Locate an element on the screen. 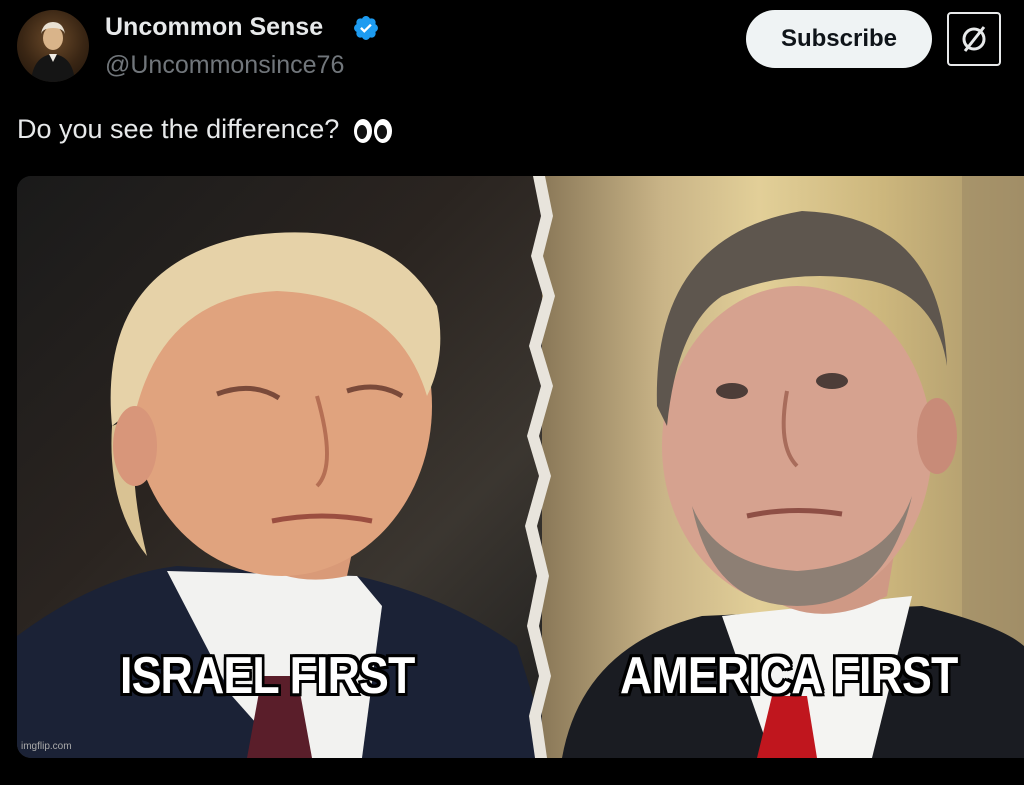 This screenshot has width=1024, height=785. author-avatar is located at coordinates (53, 46).